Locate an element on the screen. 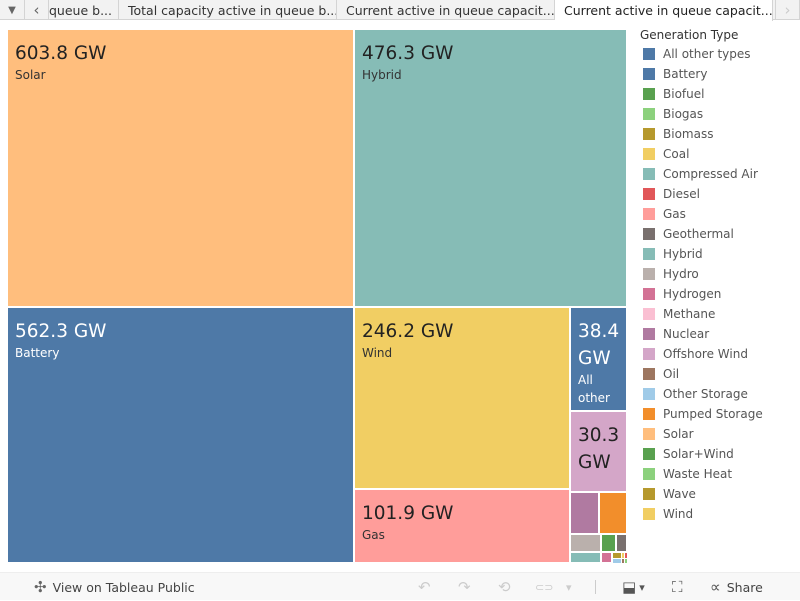 This screenshot has height=601, width=800. refresh-icon: ⊂⊃ is located at coordinates (544, 587).